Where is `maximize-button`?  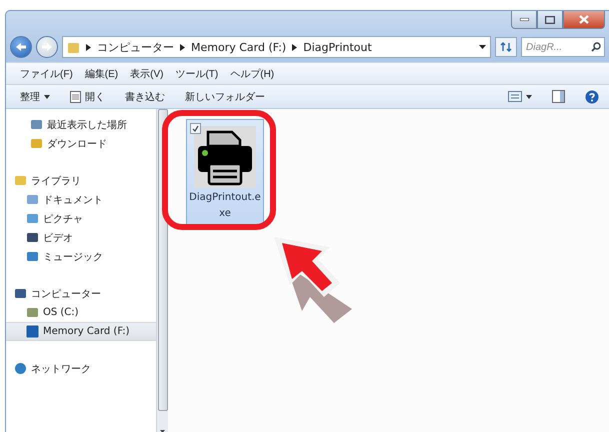 maximize-button is located at coordinates (550, 20).